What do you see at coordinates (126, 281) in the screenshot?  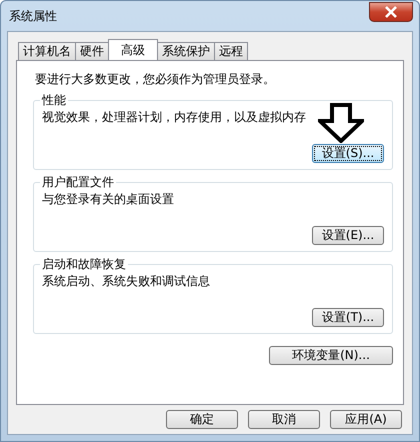 I see `group-description: 系统启动、系统失败和调试信息` at bounding box center [126, 281].